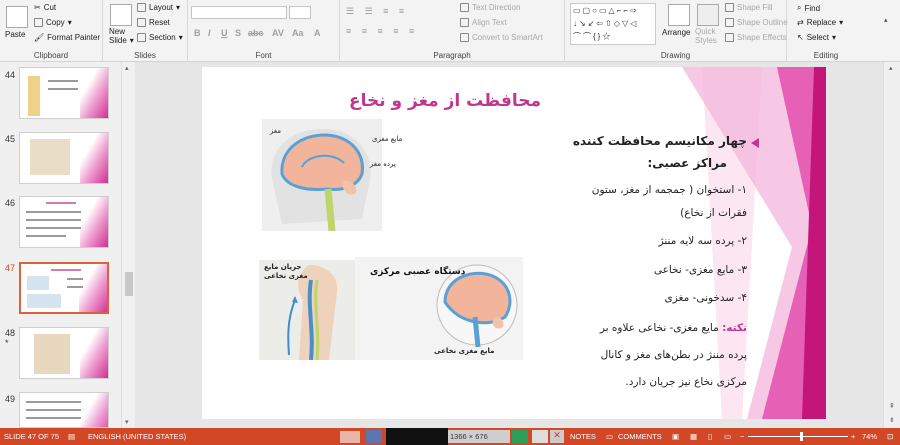 The image size is (900, 445). Describe the element at coordinates (153, 22) in the screenshot. I see `reset-button: Reset` at that location.